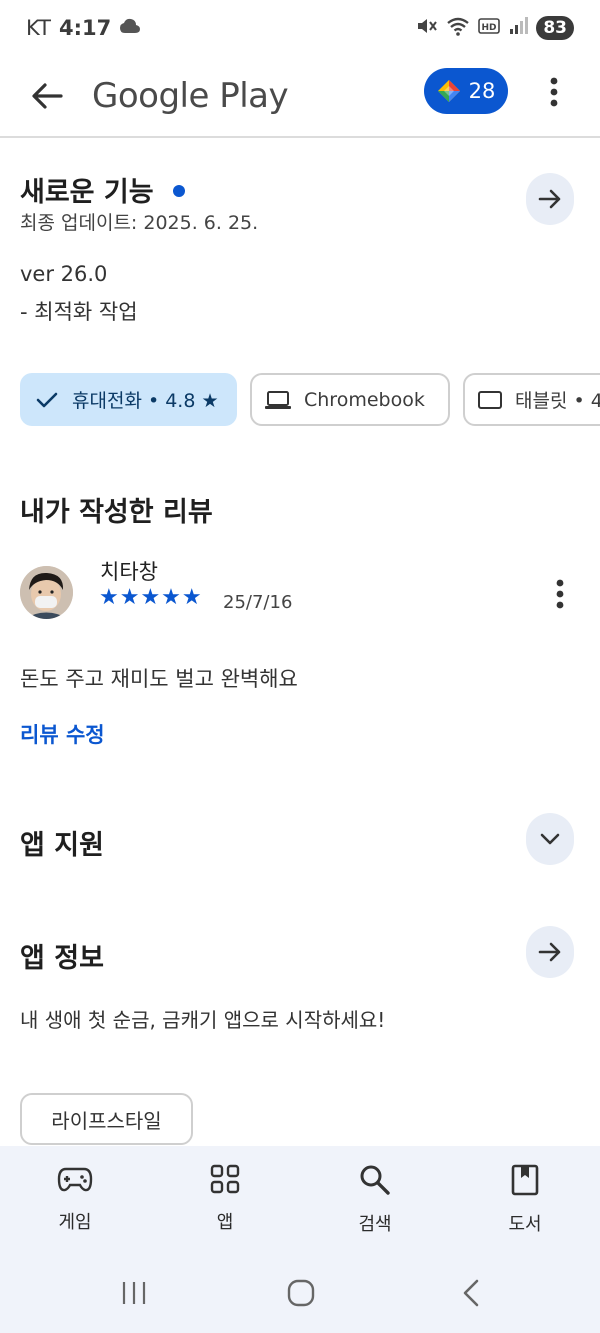  I want to click on category-tag-label: 라이프스타일, so click(106, 1120).